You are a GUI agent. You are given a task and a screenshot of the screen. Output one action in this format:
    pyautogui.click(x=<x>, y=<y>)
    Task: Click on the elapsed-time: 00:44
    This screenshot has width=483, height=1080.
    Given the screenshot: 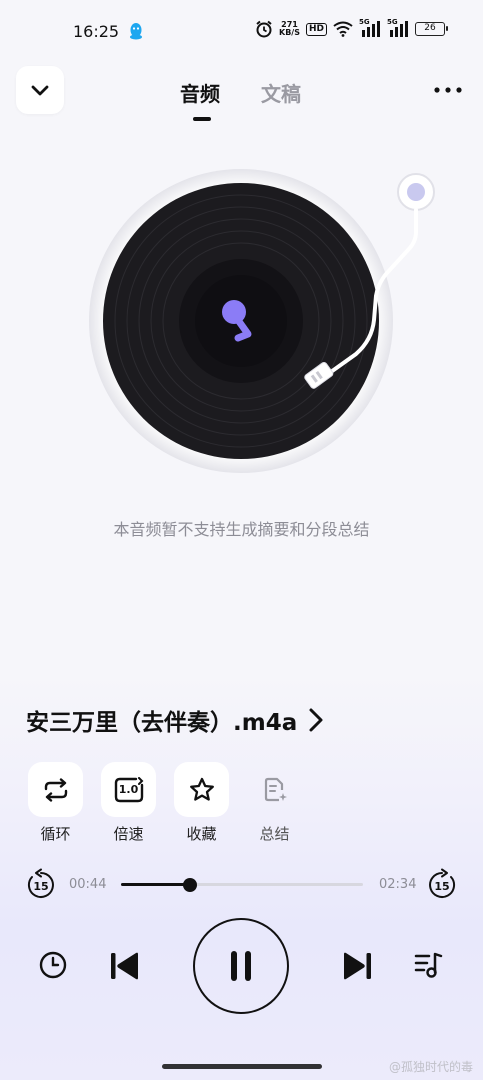 What is the action you would take?
    pyautogui.click(x=88, y=884)
    